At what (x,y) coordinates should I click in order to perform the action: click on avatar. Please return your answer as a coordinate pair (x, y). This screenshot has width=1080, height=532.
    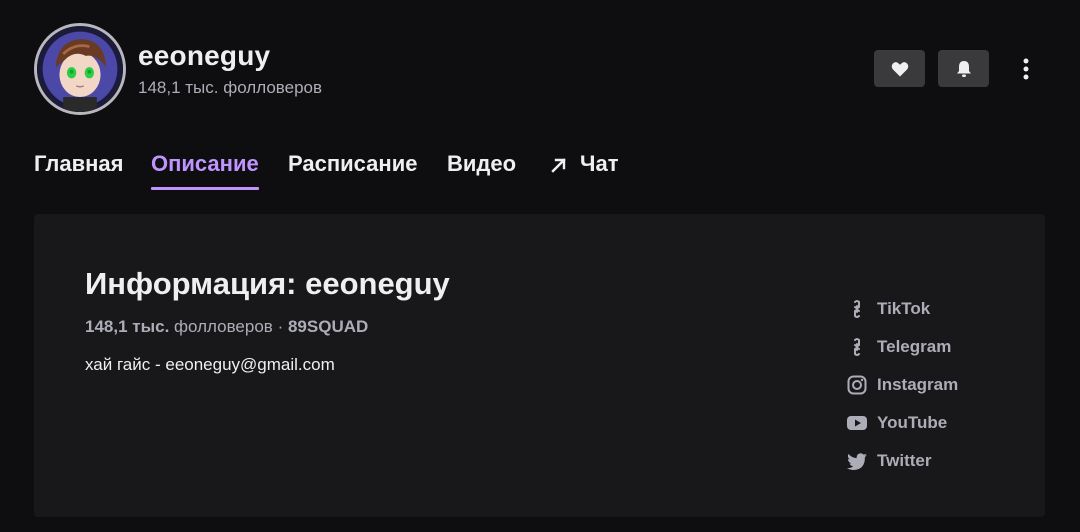
    Looking at the image, I should click on (80, 69).